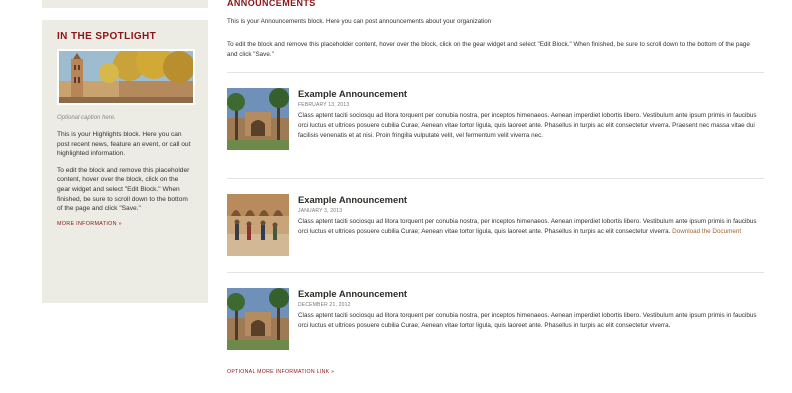 This screenshot has height=393, width=792. What do you see at coordinates (320, 211) in the screenshot?
I see `announcement-date: JANUARY 3, 2013` at bounding box center [320, 211].